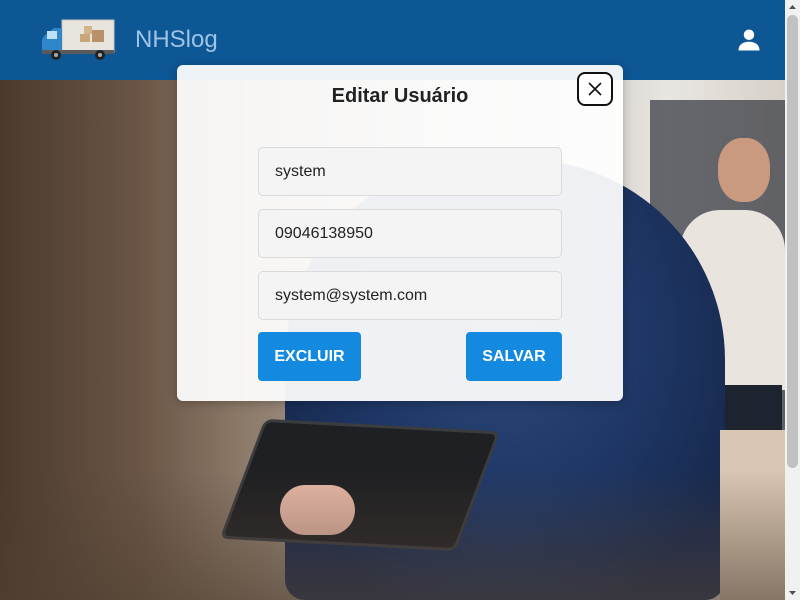  I want to click on brand-name: NHSlog, so click(176, 40).